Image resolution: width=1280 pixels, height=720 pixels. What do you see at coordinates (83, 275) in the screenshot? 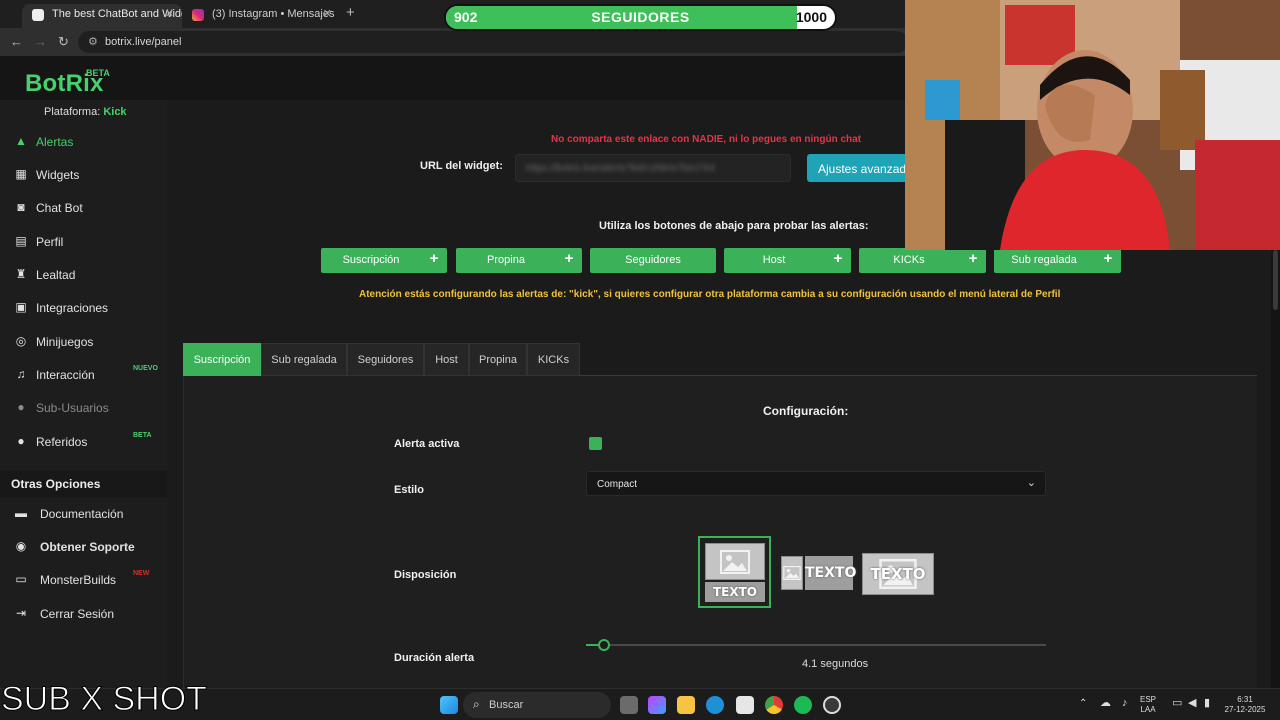
I see `sidebar-item-lealtad: ♜ Lealtad` at bounding box center [83, 275].